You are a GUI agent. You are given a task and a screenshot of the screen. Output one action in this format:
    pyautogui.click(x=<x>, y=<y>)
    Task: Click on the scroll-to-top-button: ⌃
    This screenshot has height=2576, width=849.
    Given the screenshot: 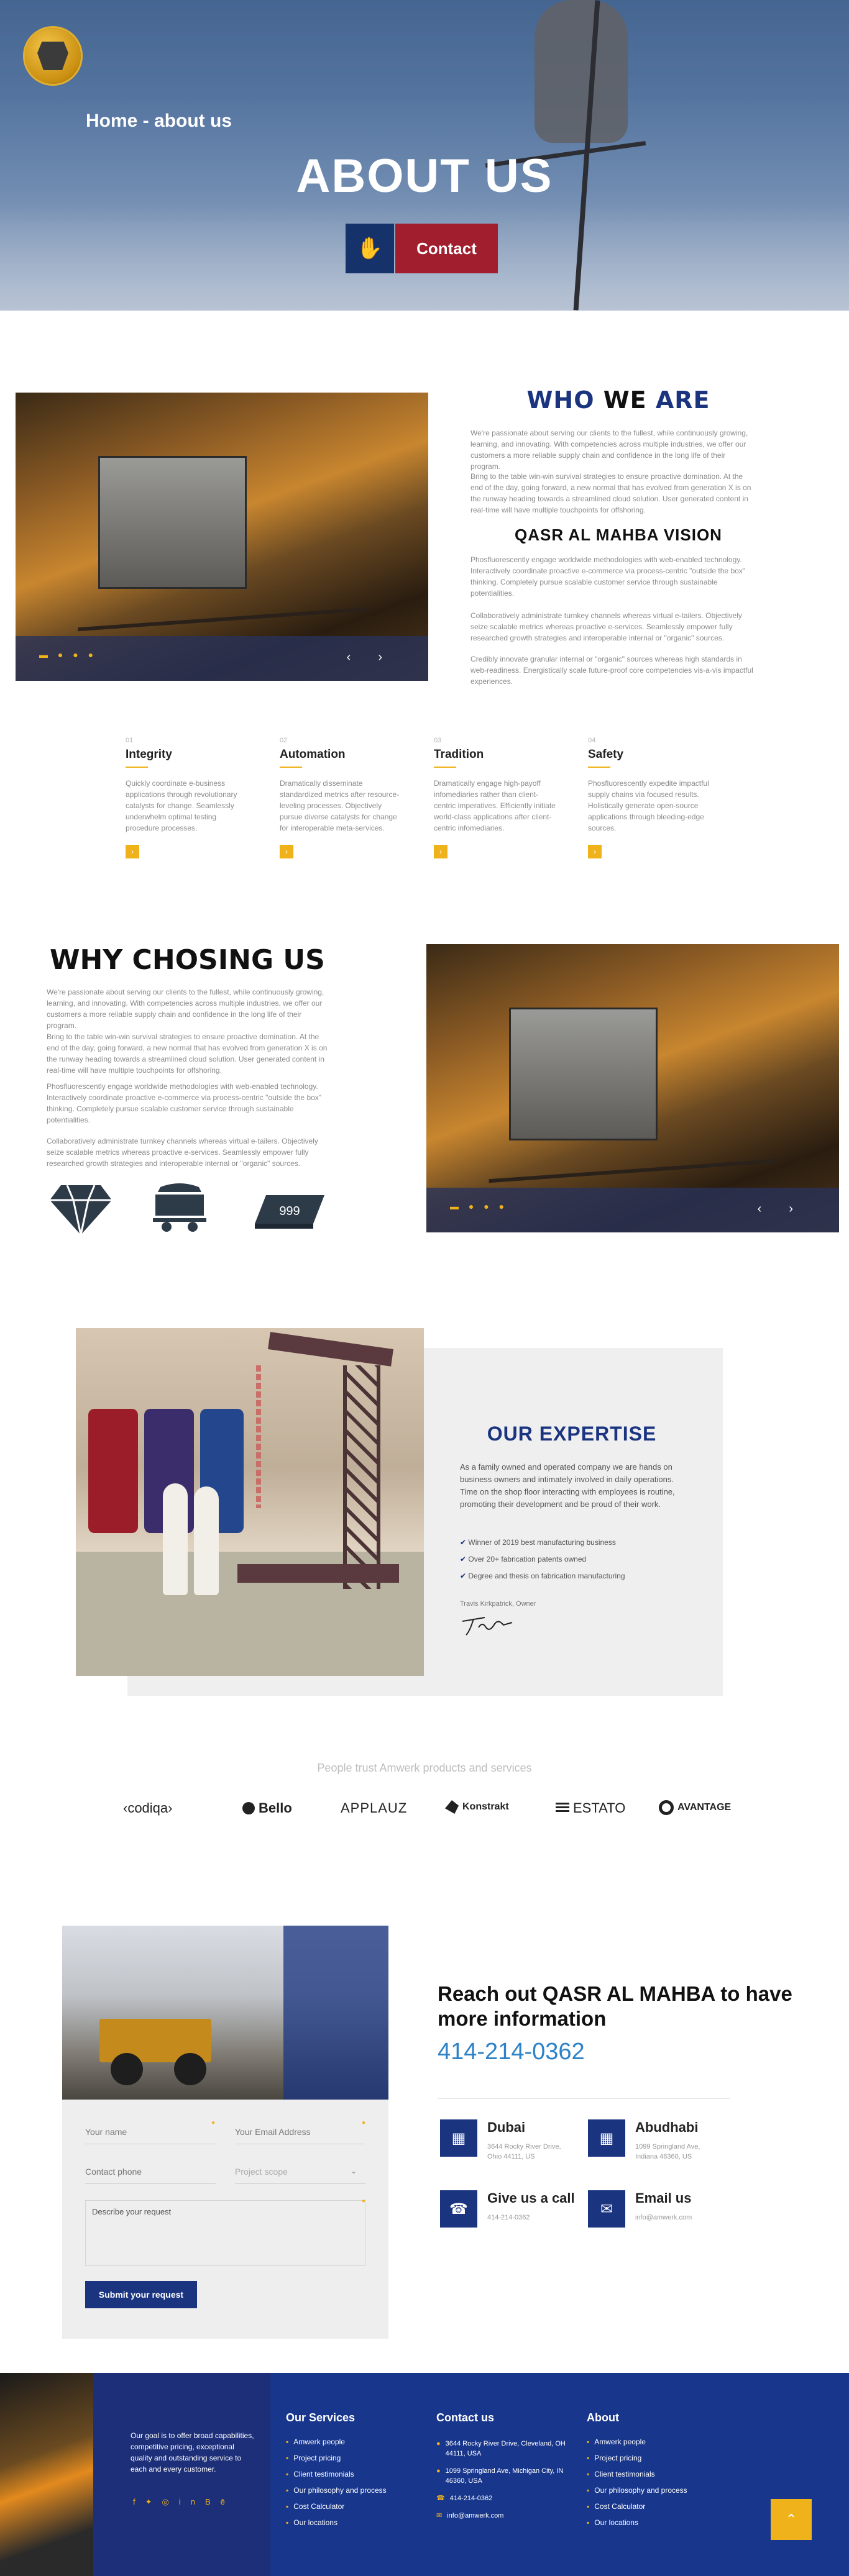 What is the action you would take?
    pyautogui.click(x=791, y=2519)
    